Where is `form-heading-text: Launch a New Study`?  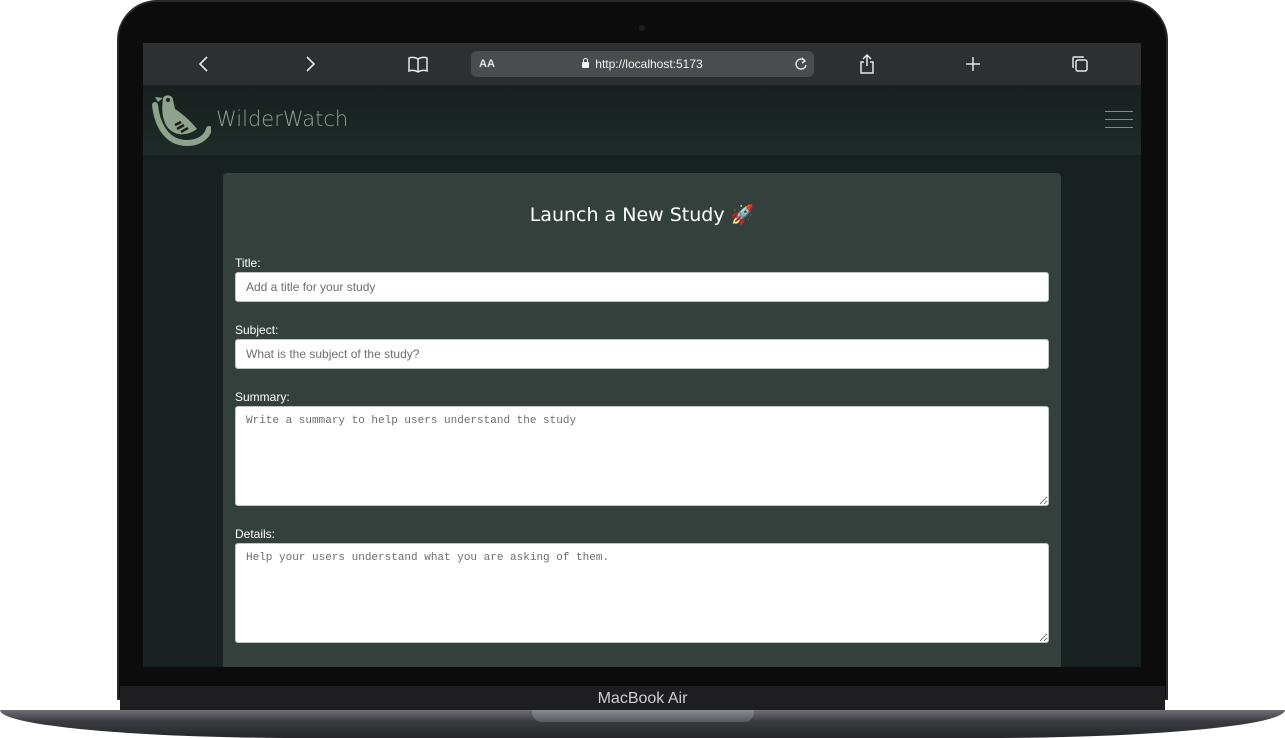
form-heading-text: Launch a New Study is located at coordinates (627, 215).